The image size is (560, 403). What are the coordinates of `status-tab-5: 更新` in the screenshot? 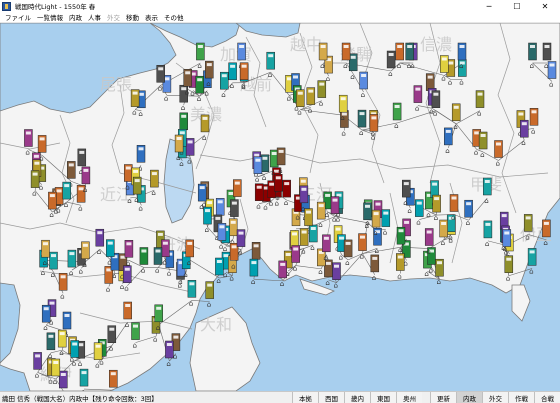 It's located at (443, 397).